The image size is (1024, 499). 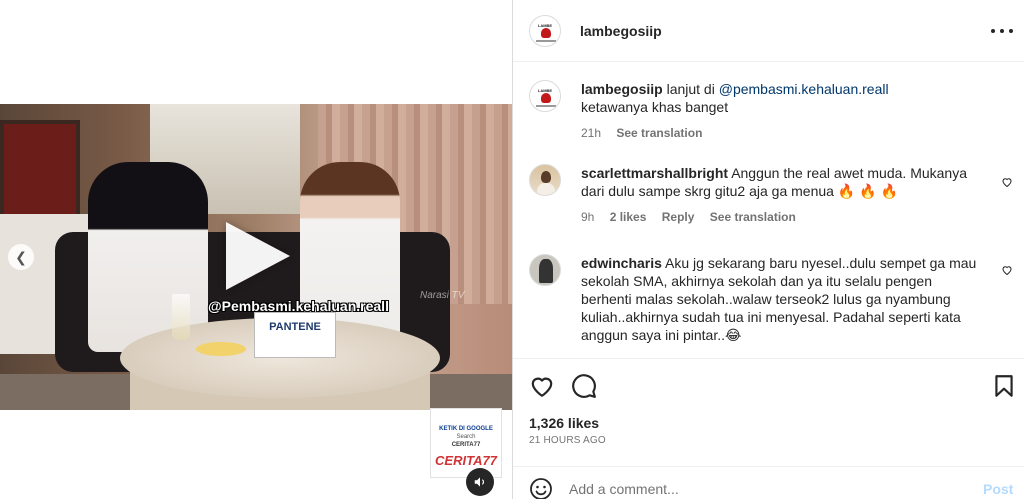 What do you see at coordinates (542, 386) in the screenshot?
I see `heart-icon` at bounding box center [542, 386].